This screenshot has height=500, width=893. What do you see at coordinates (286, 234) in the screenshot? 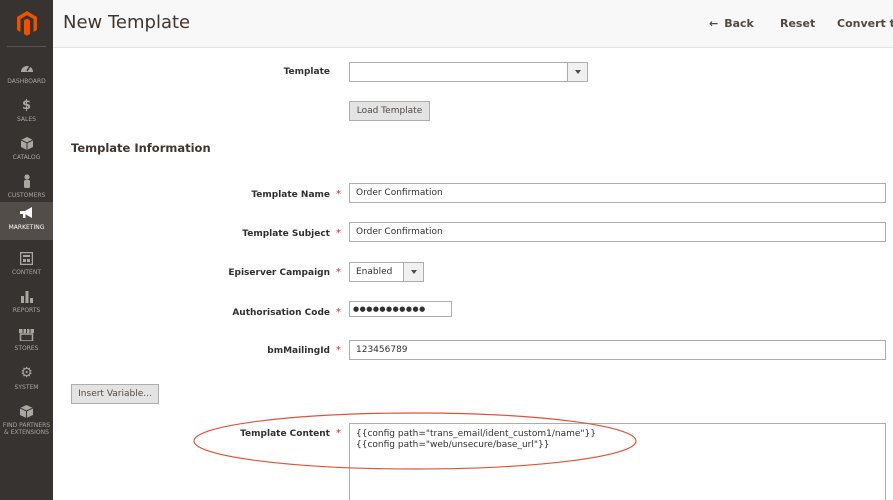
I see `template-subject-label: Template Subject` at bounding box center [286, 234].